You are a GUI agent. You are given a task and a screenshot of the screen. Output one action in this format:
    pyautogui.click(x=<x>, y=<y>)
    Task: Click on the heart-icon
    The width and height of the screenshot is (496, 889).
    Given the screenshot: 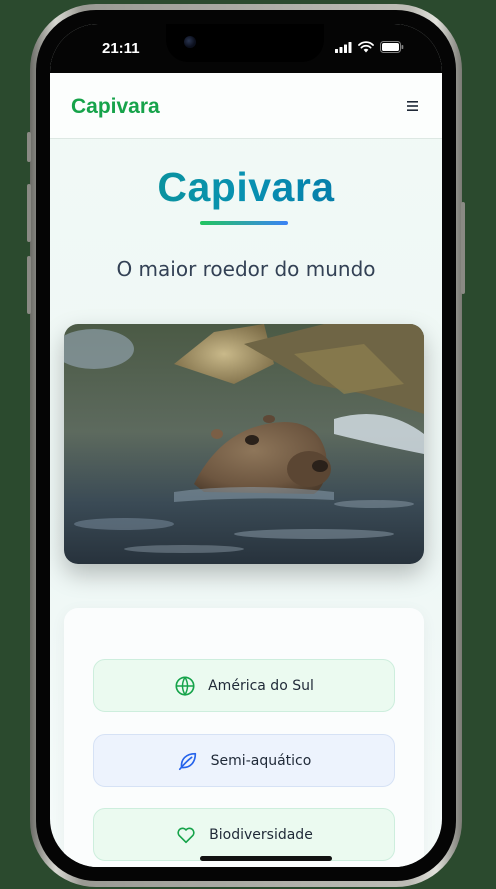 What is the action you would take?
    pyautogui.click(x=186, y=835)
    